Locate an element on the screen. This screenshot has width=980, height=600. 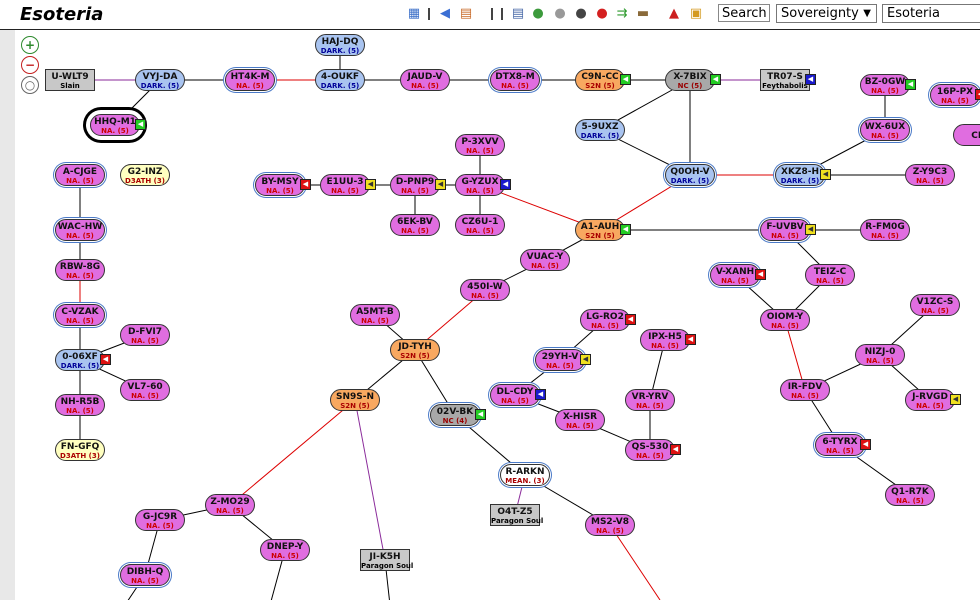
system-node: QS-530 NA. (5) is located at coordinates (650, 450).